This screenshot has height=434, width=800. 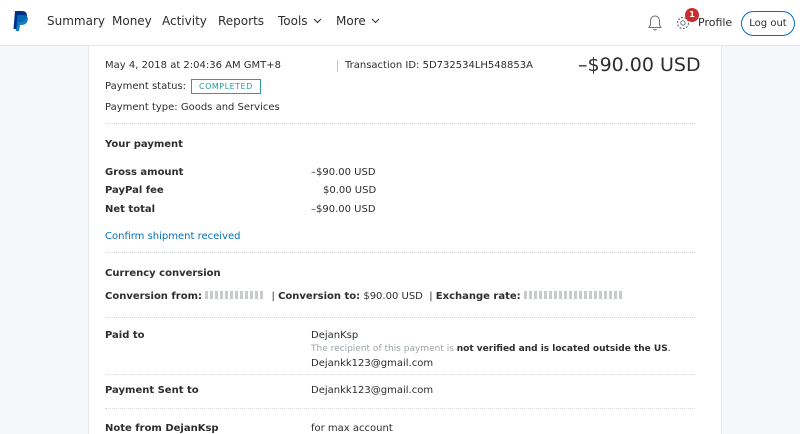 I want to click on nav-tools: Tools, so click(x=300, y=21).